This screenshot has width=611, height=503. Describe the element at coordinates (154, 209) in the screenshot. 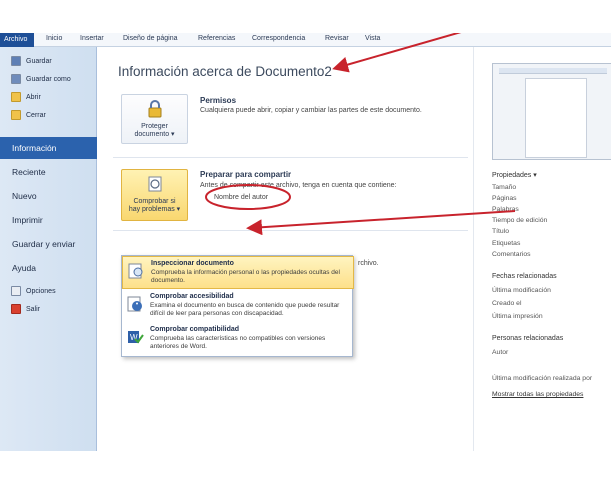

I see `button-label: hay problemas ▾` at that location.